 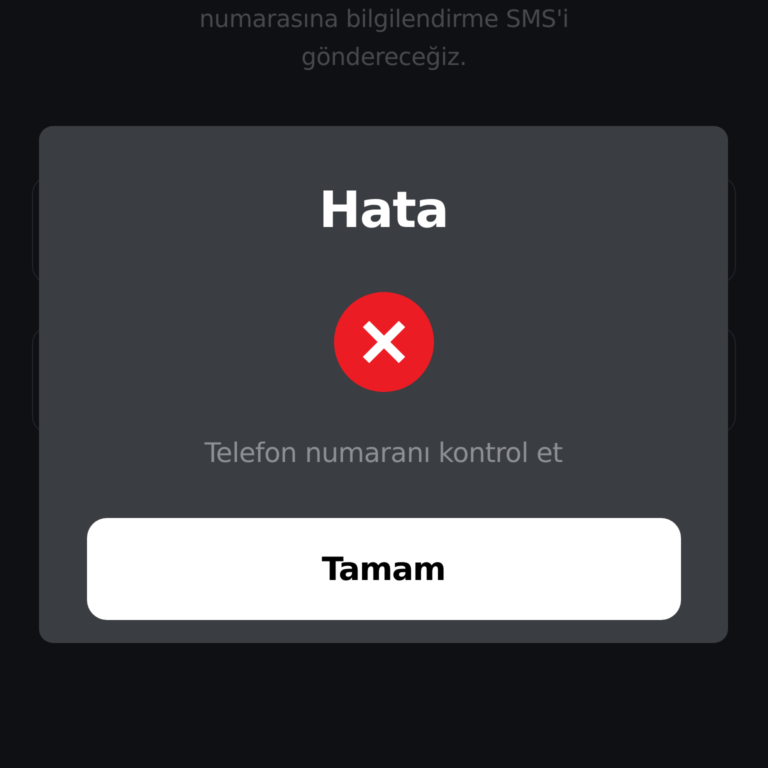 What do you see at coordinates (383, 454) in the screenshot?
I see `error-message: Telefon numaranı kontrol et` at bounding box center [383, 454].